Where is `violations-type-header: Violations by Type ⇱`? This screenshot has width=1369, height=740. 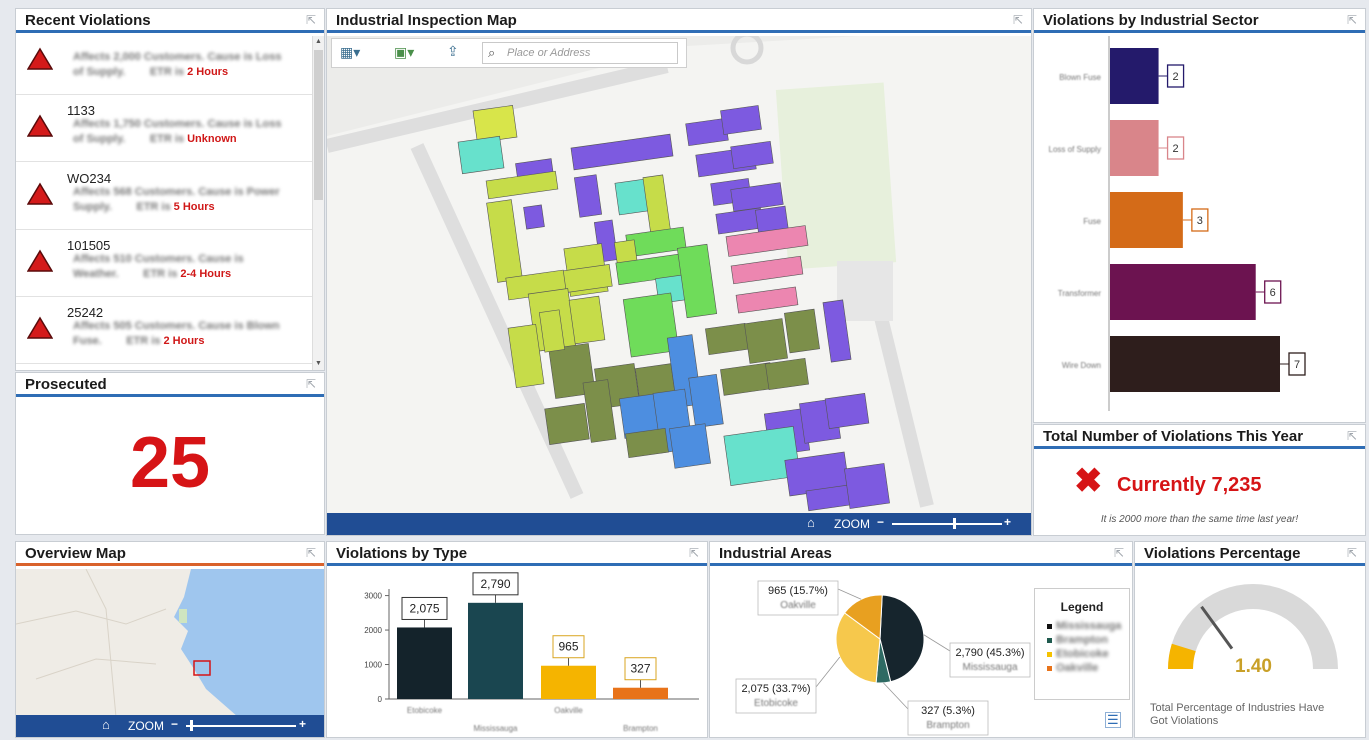
violations-type-header: Violations by Type ⇱ is located at coordinates (517, 554).